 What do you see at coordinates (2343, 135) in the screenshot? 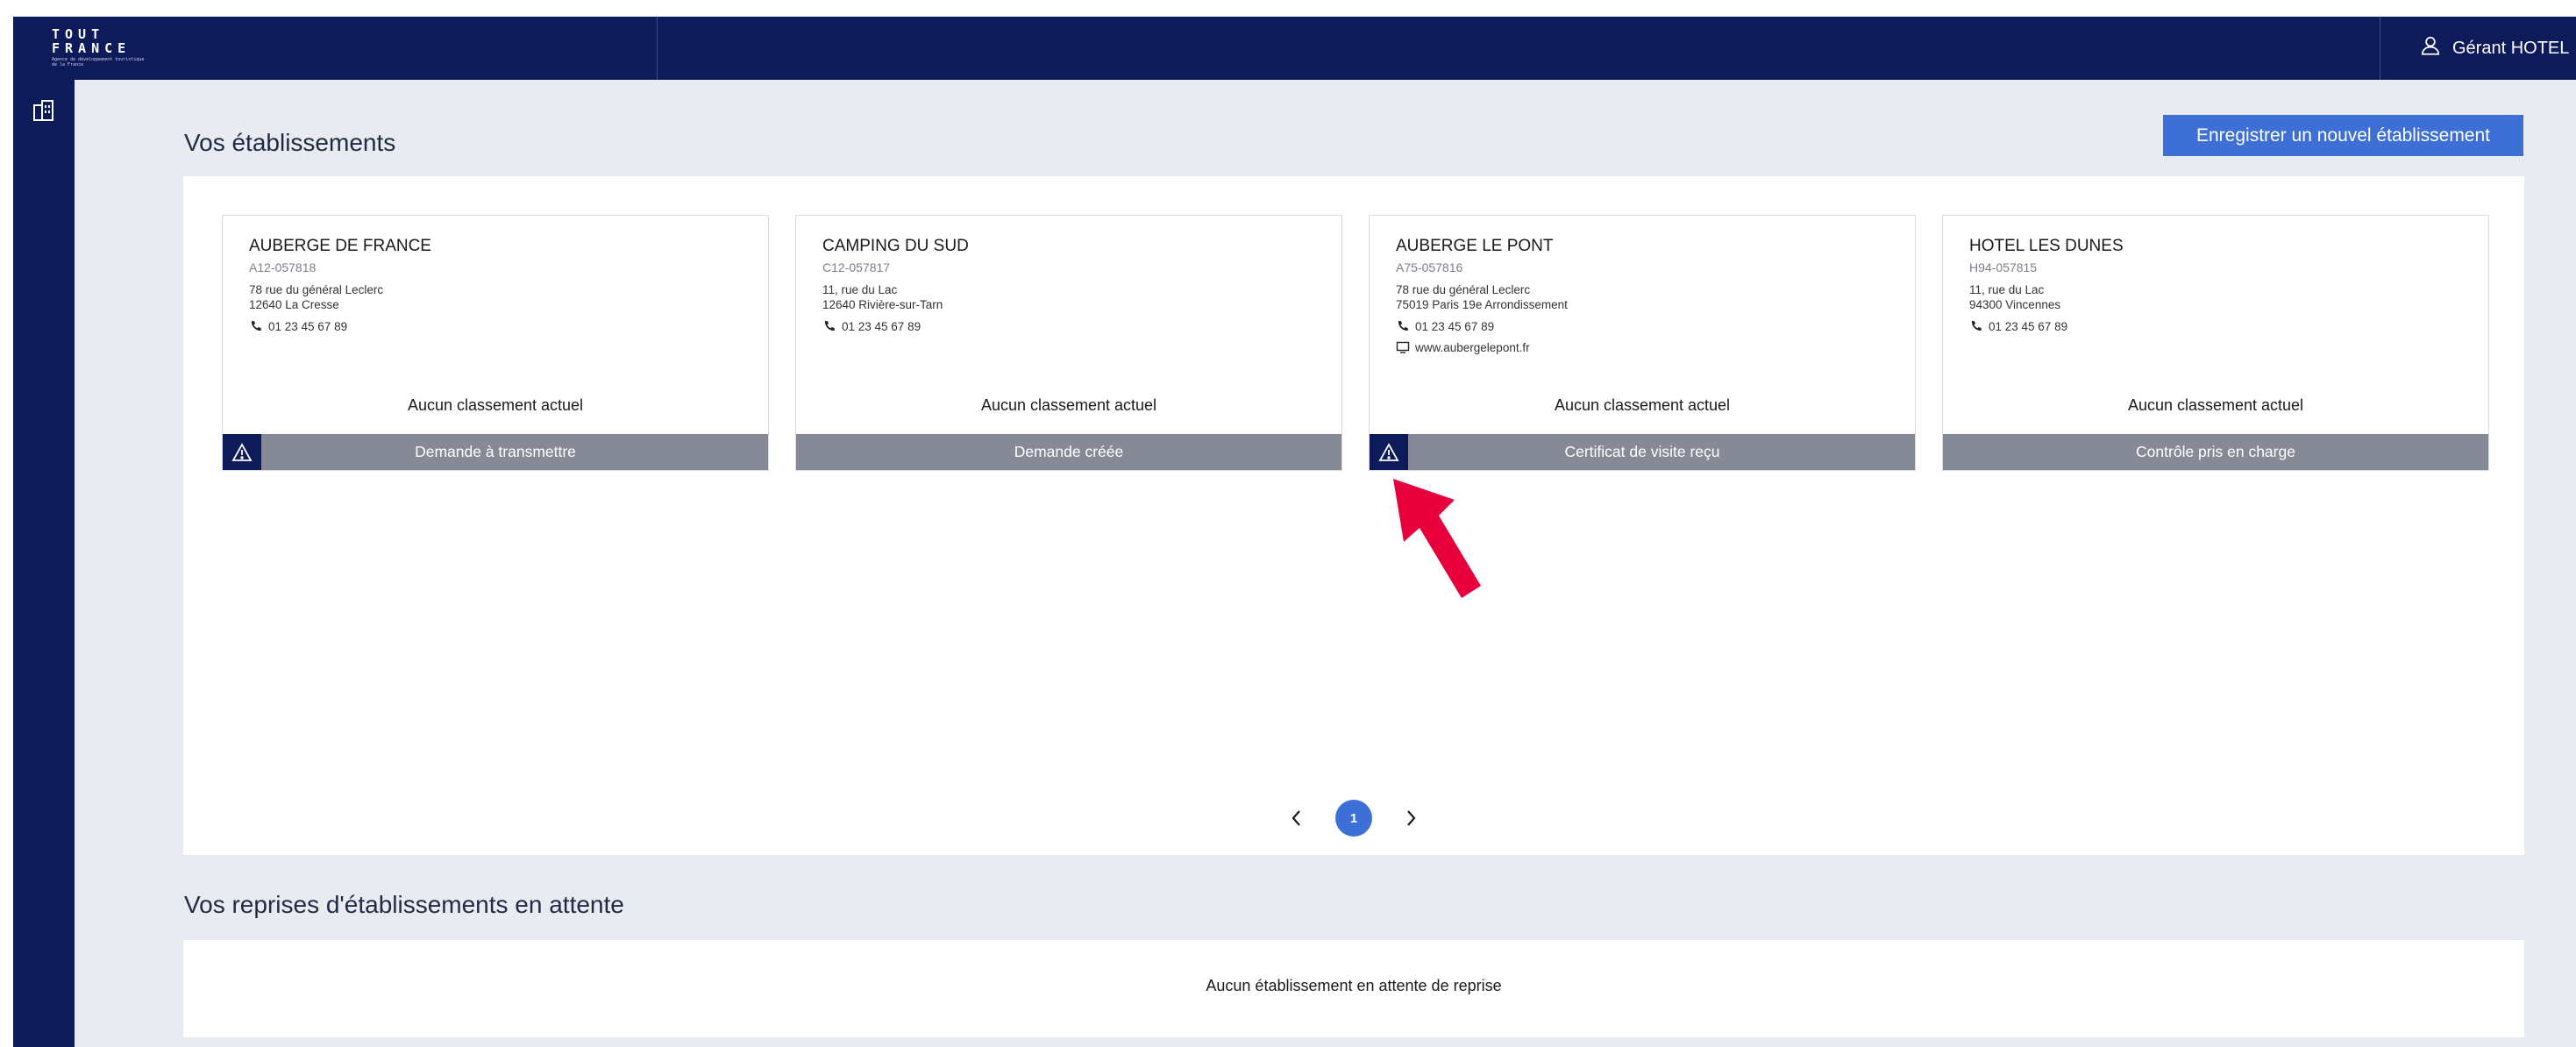
I see `new-establishment-button: Enregistrer un nouvel établissement` at bounding box center [2343, 135].